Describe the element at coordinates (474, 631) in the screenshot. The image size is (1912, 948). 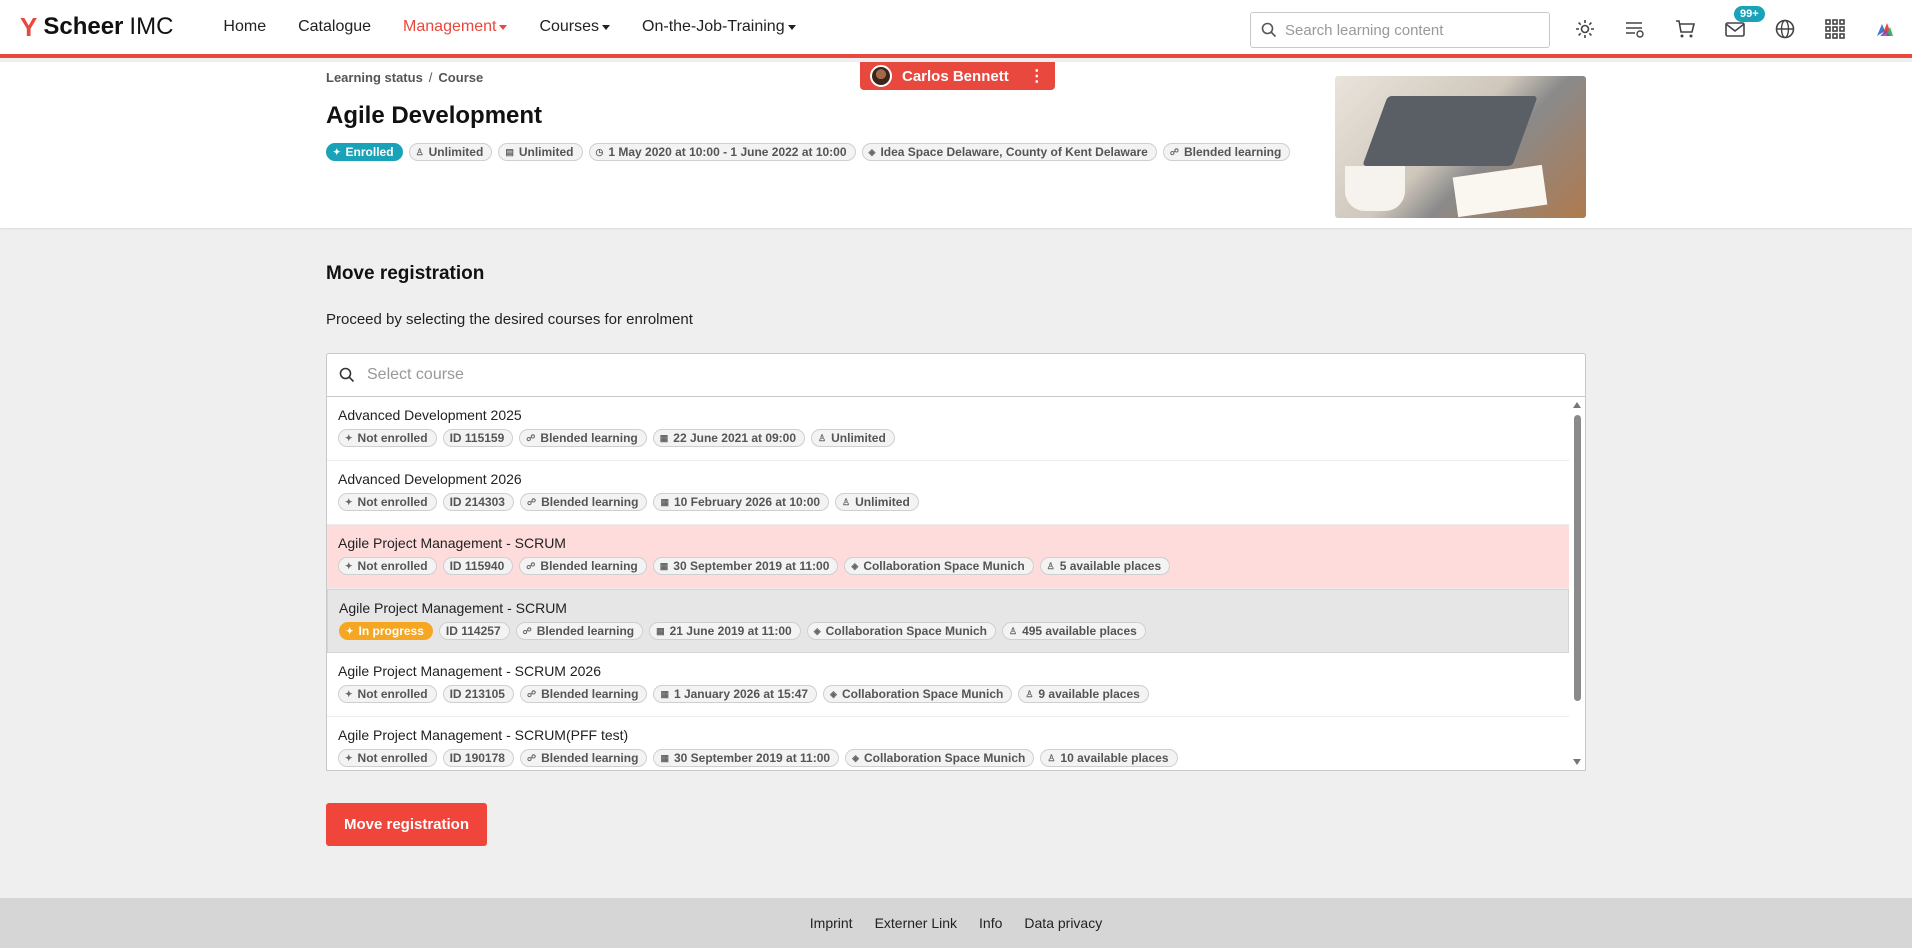
I see `attribute-chip: ID 114257` at that location.